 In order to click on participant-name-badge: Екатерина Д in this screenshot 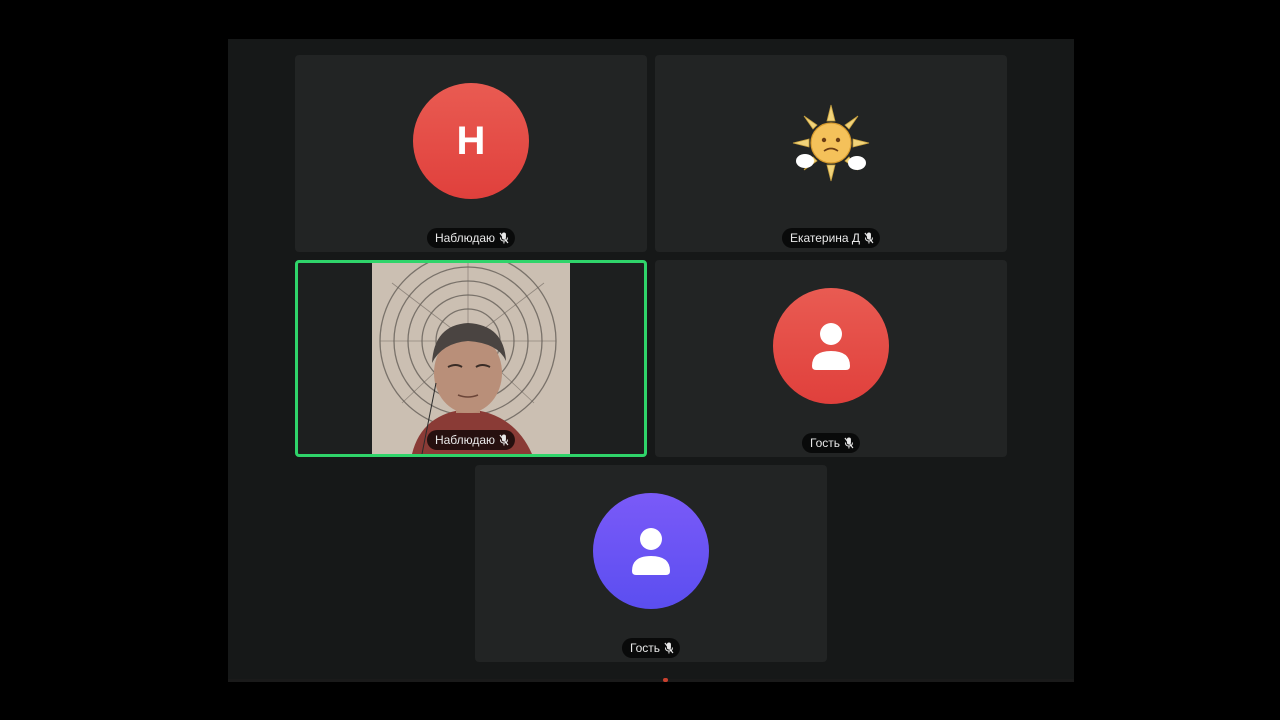, I will do `click(831, 238)`.